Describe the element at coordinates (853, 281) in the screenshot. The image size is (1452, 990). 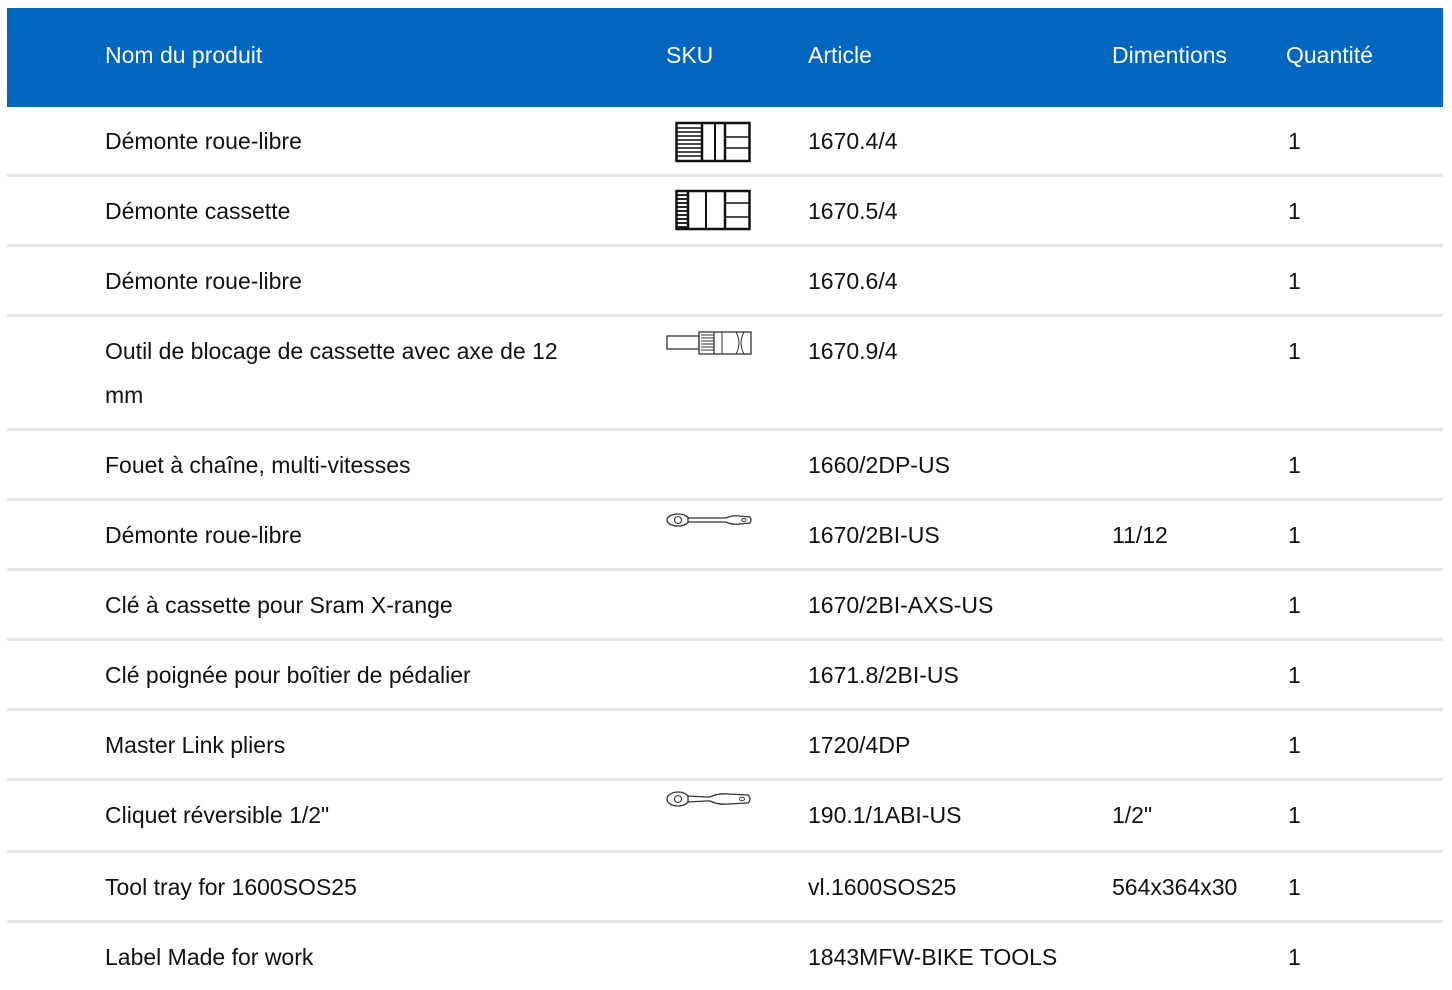
I see `article-number: 1670.6/4` at that location.